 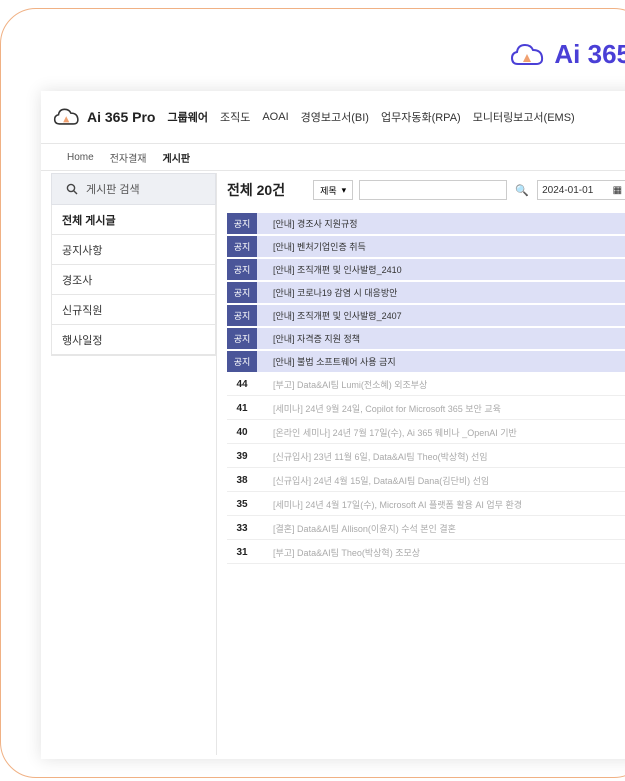 I want to click on notice-row: 공지 [안내] 자격증 지원 정책, so click(x=426, y=338).